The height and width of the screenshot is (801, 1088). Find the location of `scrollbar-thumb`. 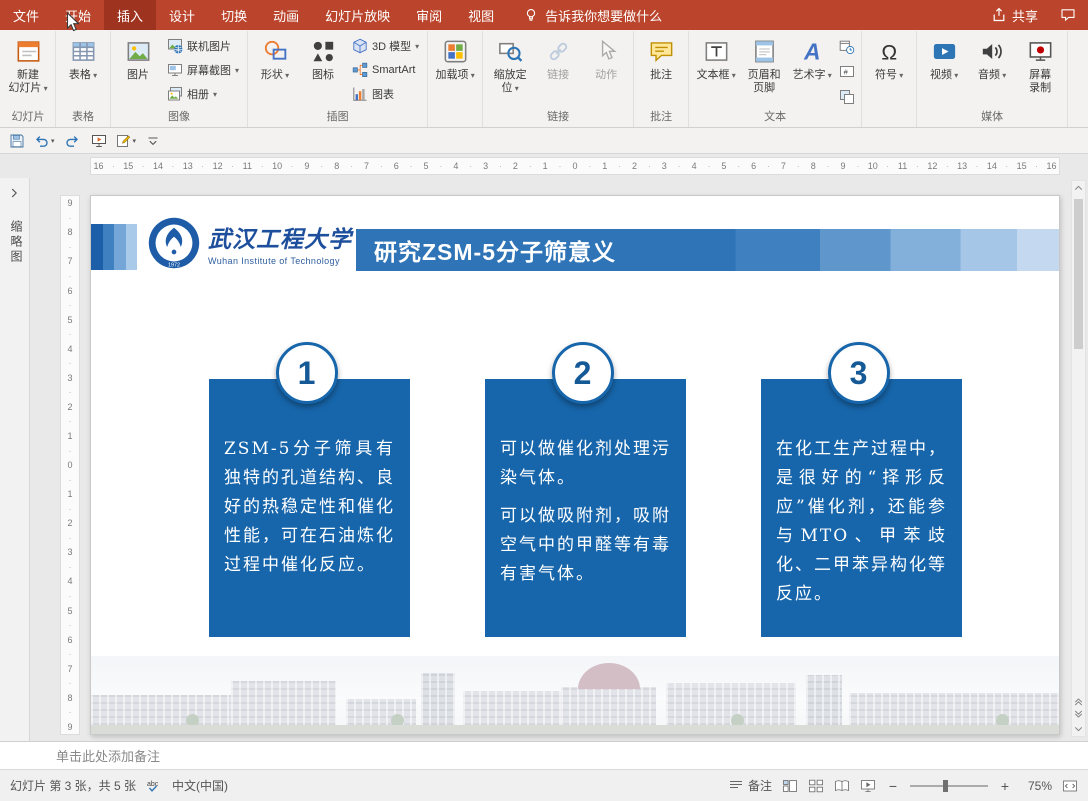

scrollbar-thumb is located at coordinates (1078, 274).